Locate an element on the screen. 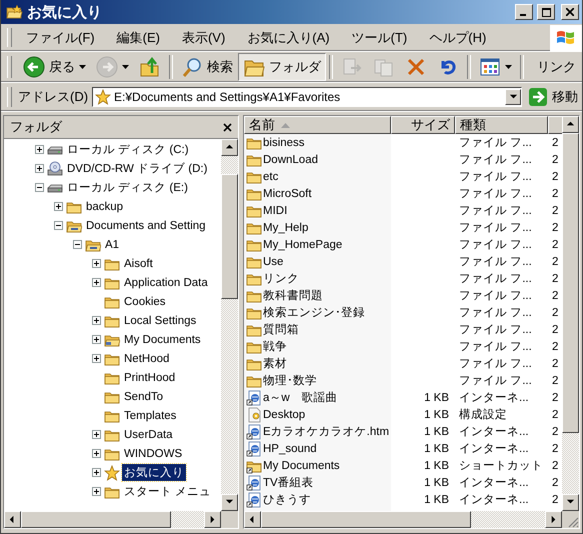 The width and height of the screenshot is (583, 534). file-name: MicroSoft is located at coordinates (287, 194).